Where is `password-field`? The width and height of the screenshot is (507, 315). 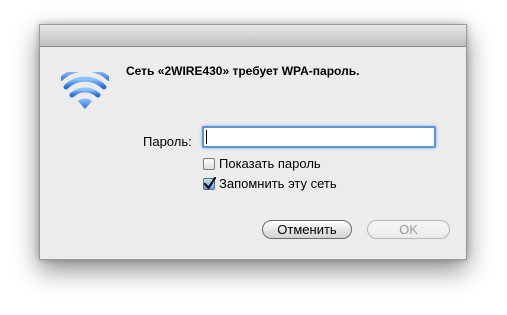
password-field is located at coordinates (319, 137).